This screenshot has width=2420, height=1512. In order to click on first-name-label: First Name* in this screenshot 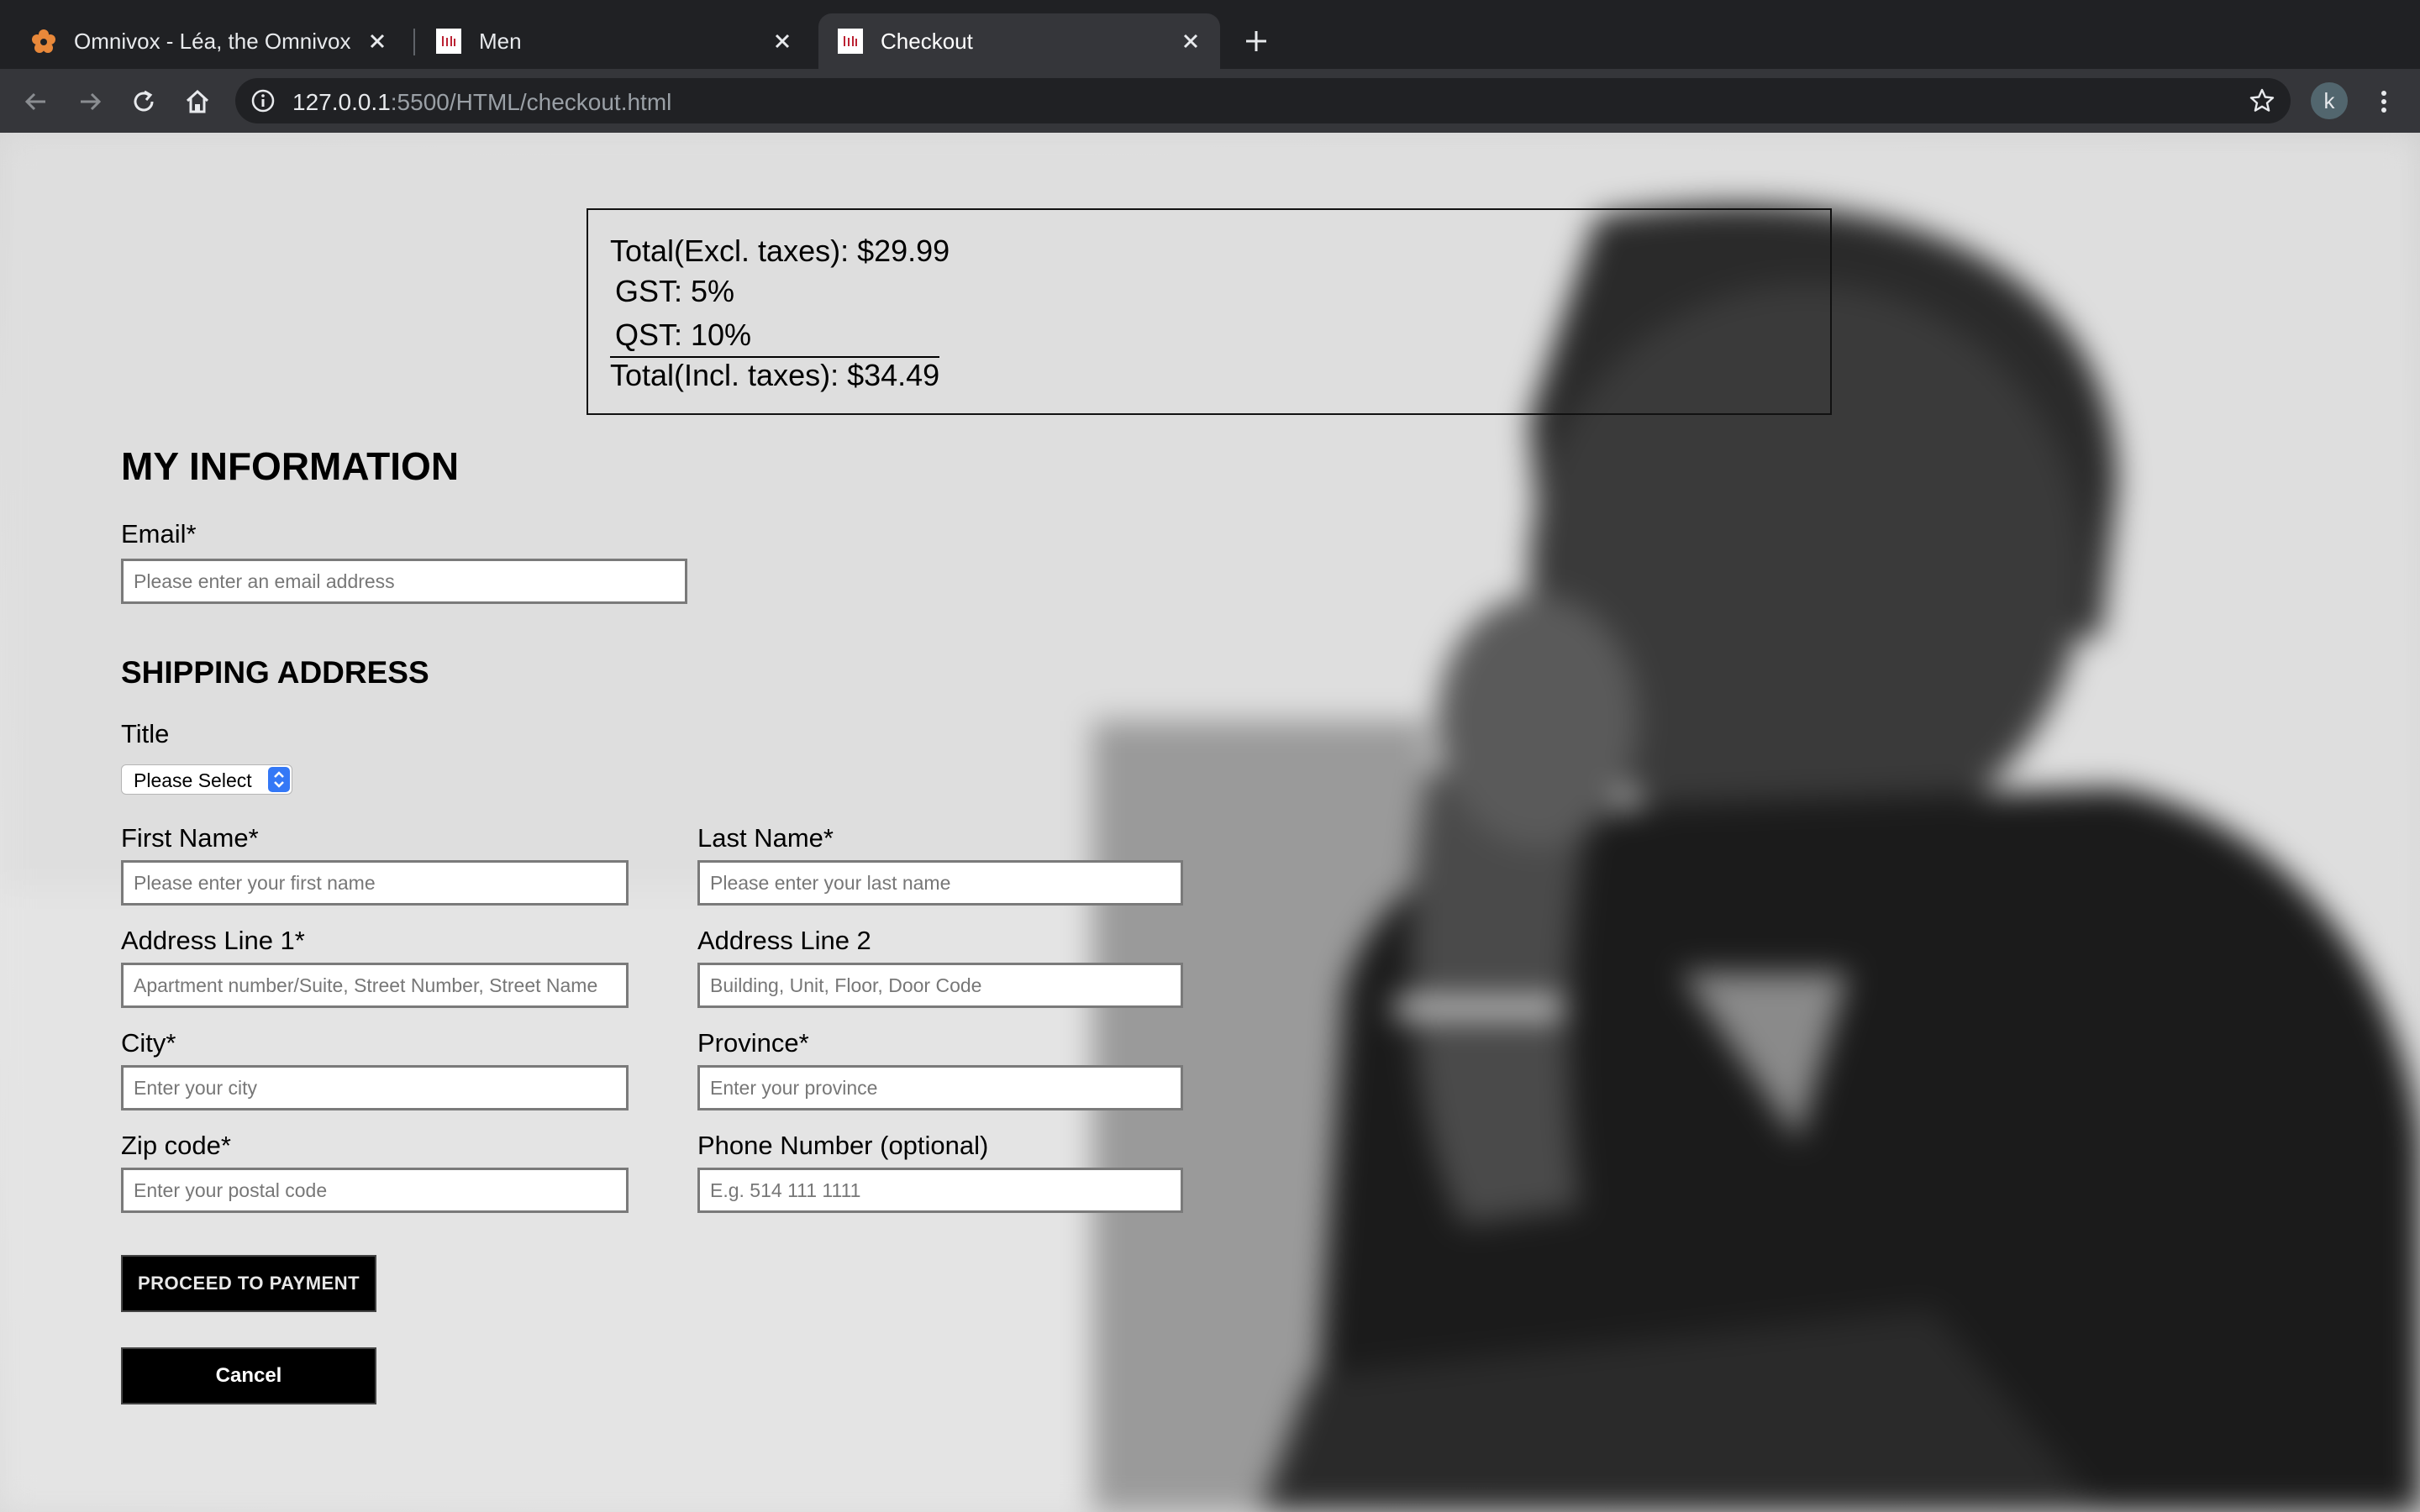, I will do `click(190, 838)`.